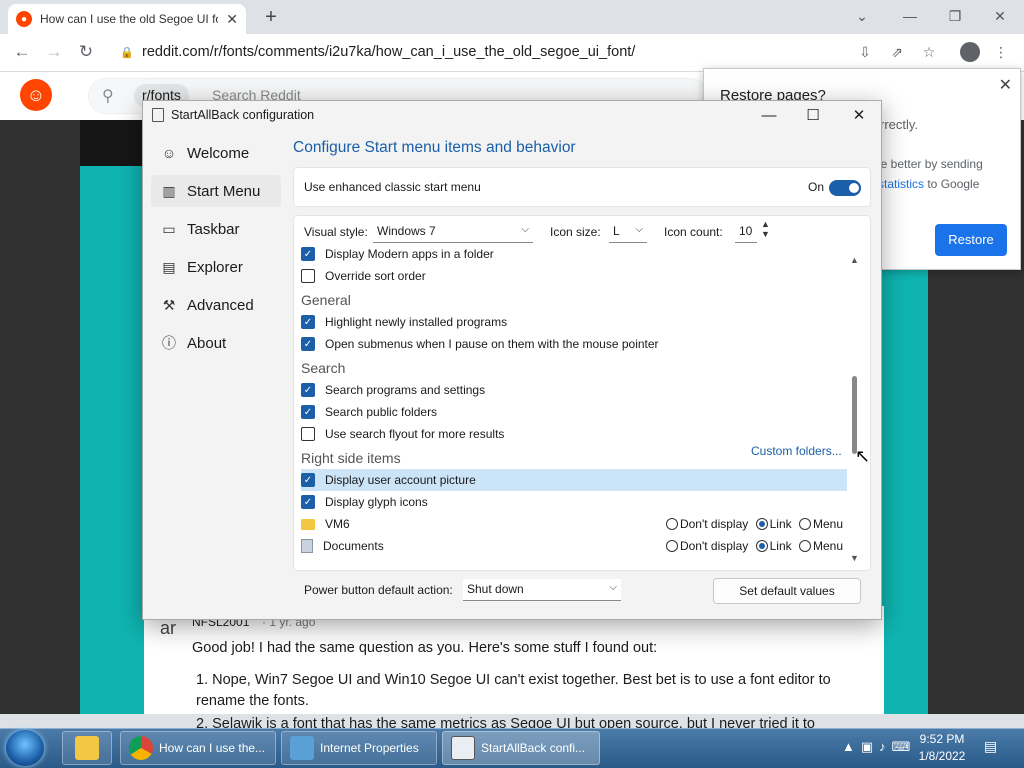 The image size is (1024, 768). Describe the element at coordinates (326, 300) in the screenshot. I see `section-label: General` at that location.